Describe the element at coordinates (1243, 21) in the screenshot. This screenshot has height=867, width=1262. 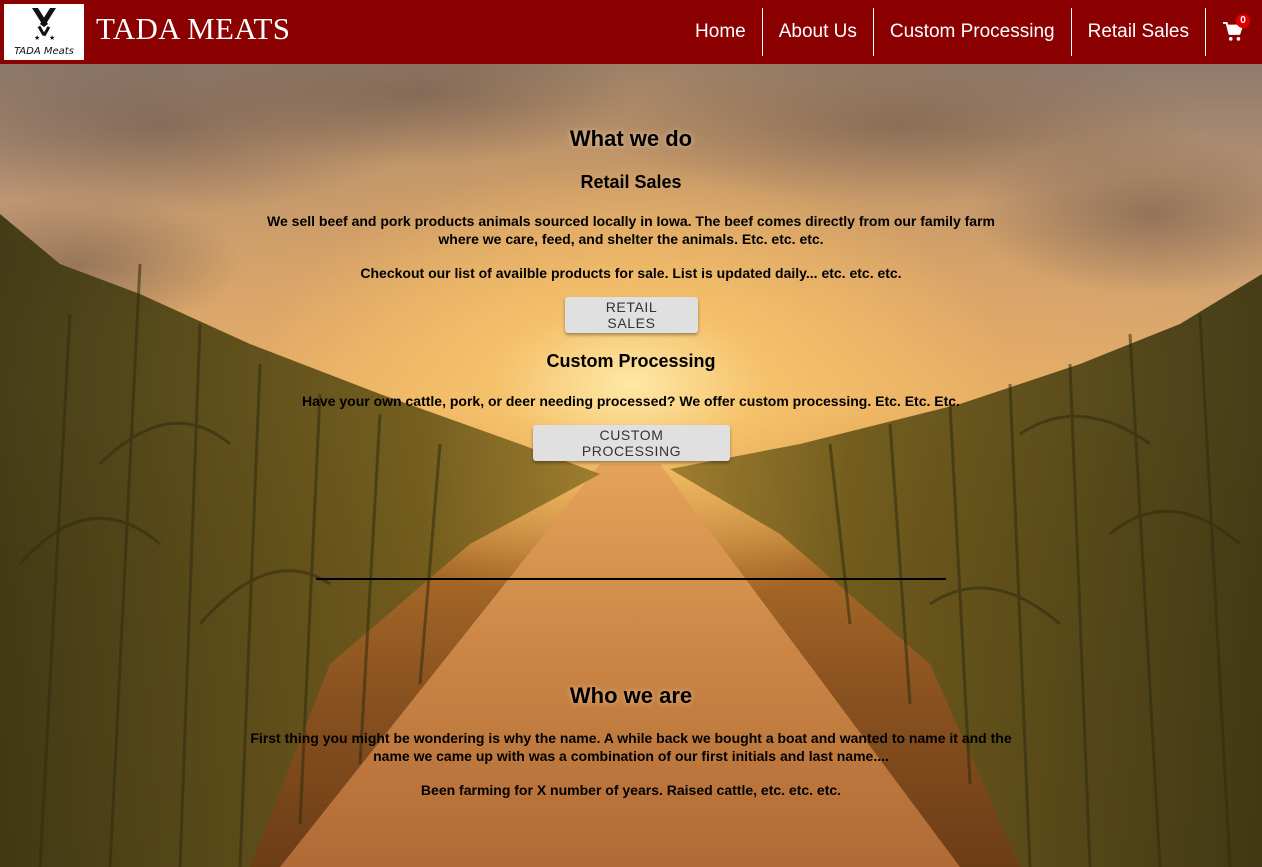
I see `cart-count-badge: 0` at that location.